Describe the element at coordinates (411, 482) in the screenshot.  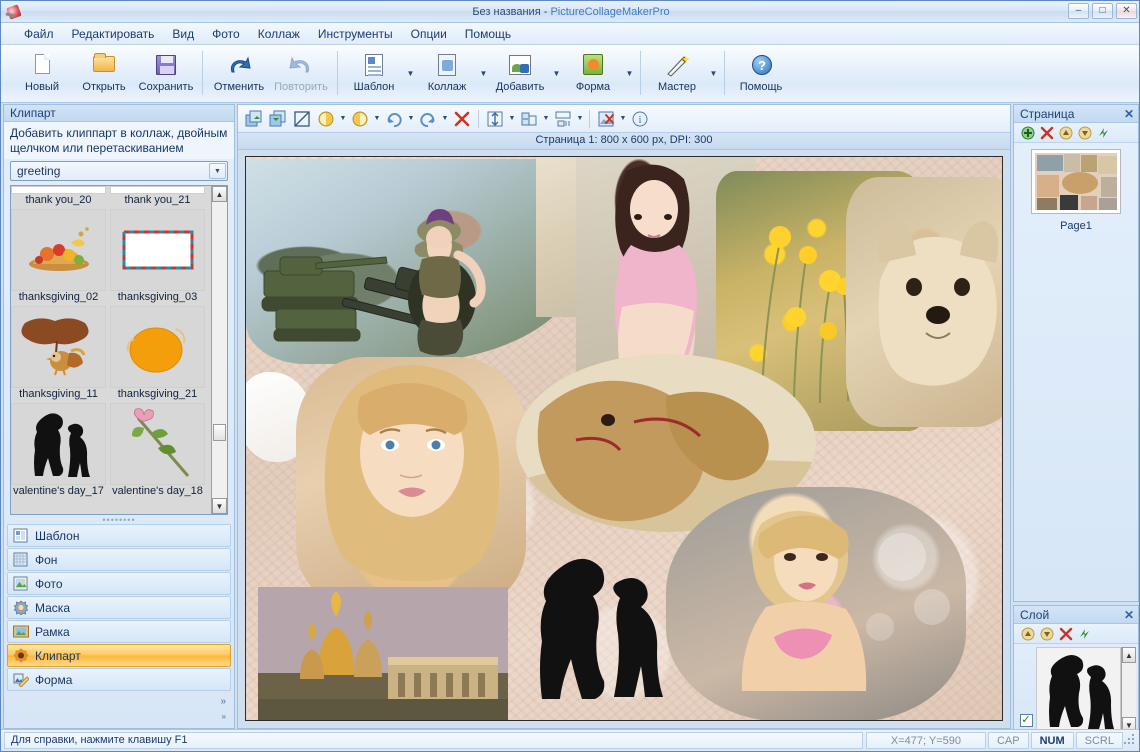
I see `blonde-woman-portrait-photo` at that location.